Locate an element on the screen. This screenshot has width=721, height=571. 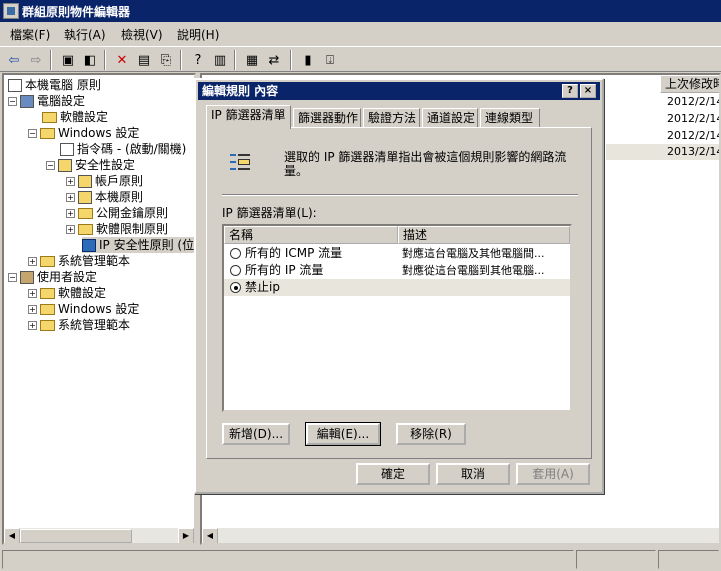
create-policy-icon: ▦ is located at coordinates (252, 60).